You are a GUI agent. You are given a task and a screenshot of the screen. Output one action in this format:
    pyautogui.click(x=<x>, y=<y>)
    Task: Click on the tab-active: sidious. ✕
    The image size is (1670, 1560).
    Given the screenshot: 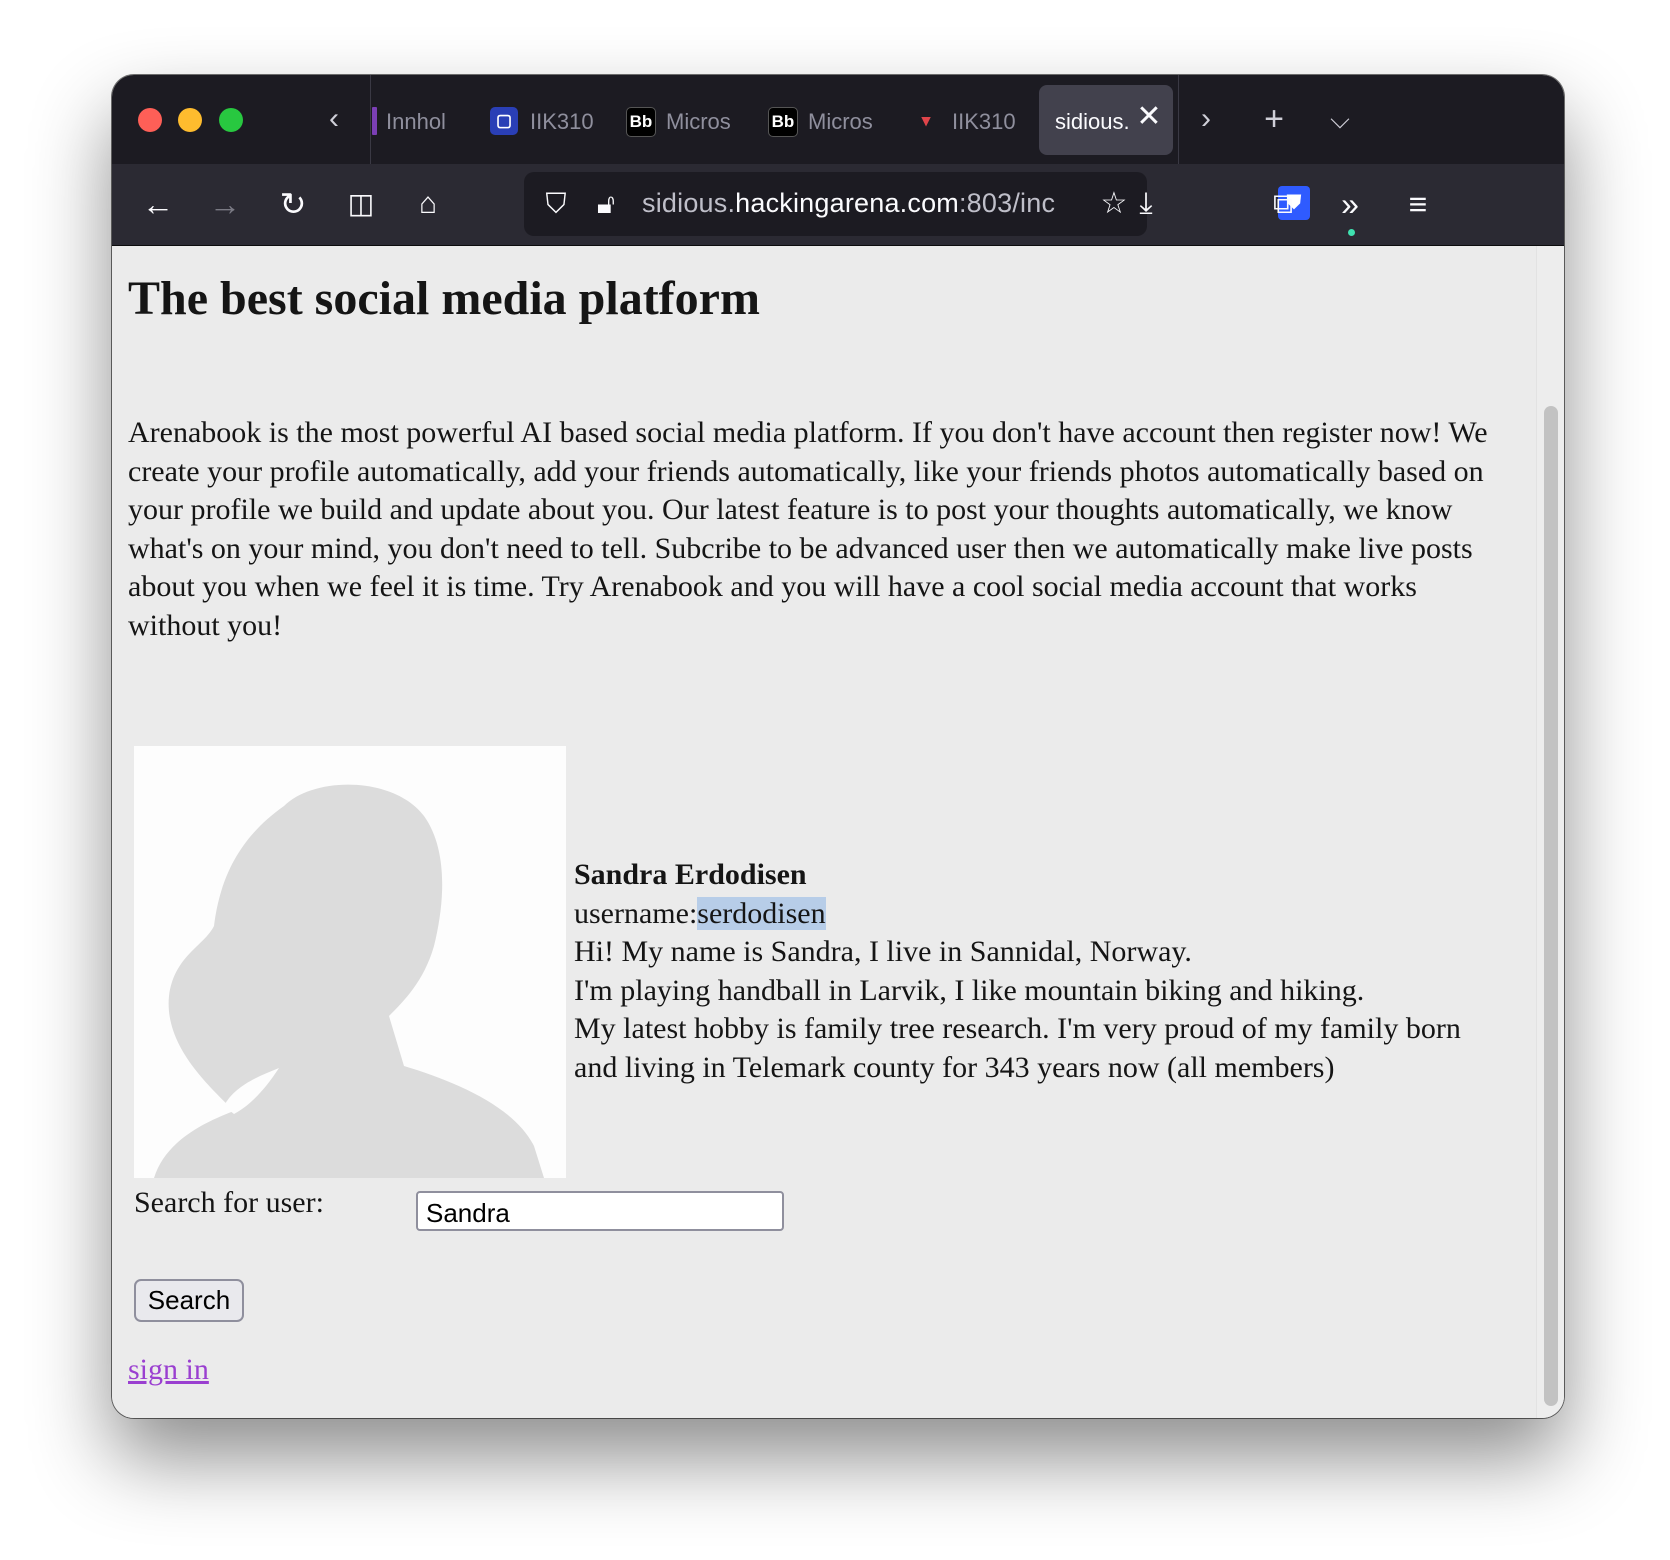 What is the action you would take?
    pyautogui.click(x=1106, y=120)
    